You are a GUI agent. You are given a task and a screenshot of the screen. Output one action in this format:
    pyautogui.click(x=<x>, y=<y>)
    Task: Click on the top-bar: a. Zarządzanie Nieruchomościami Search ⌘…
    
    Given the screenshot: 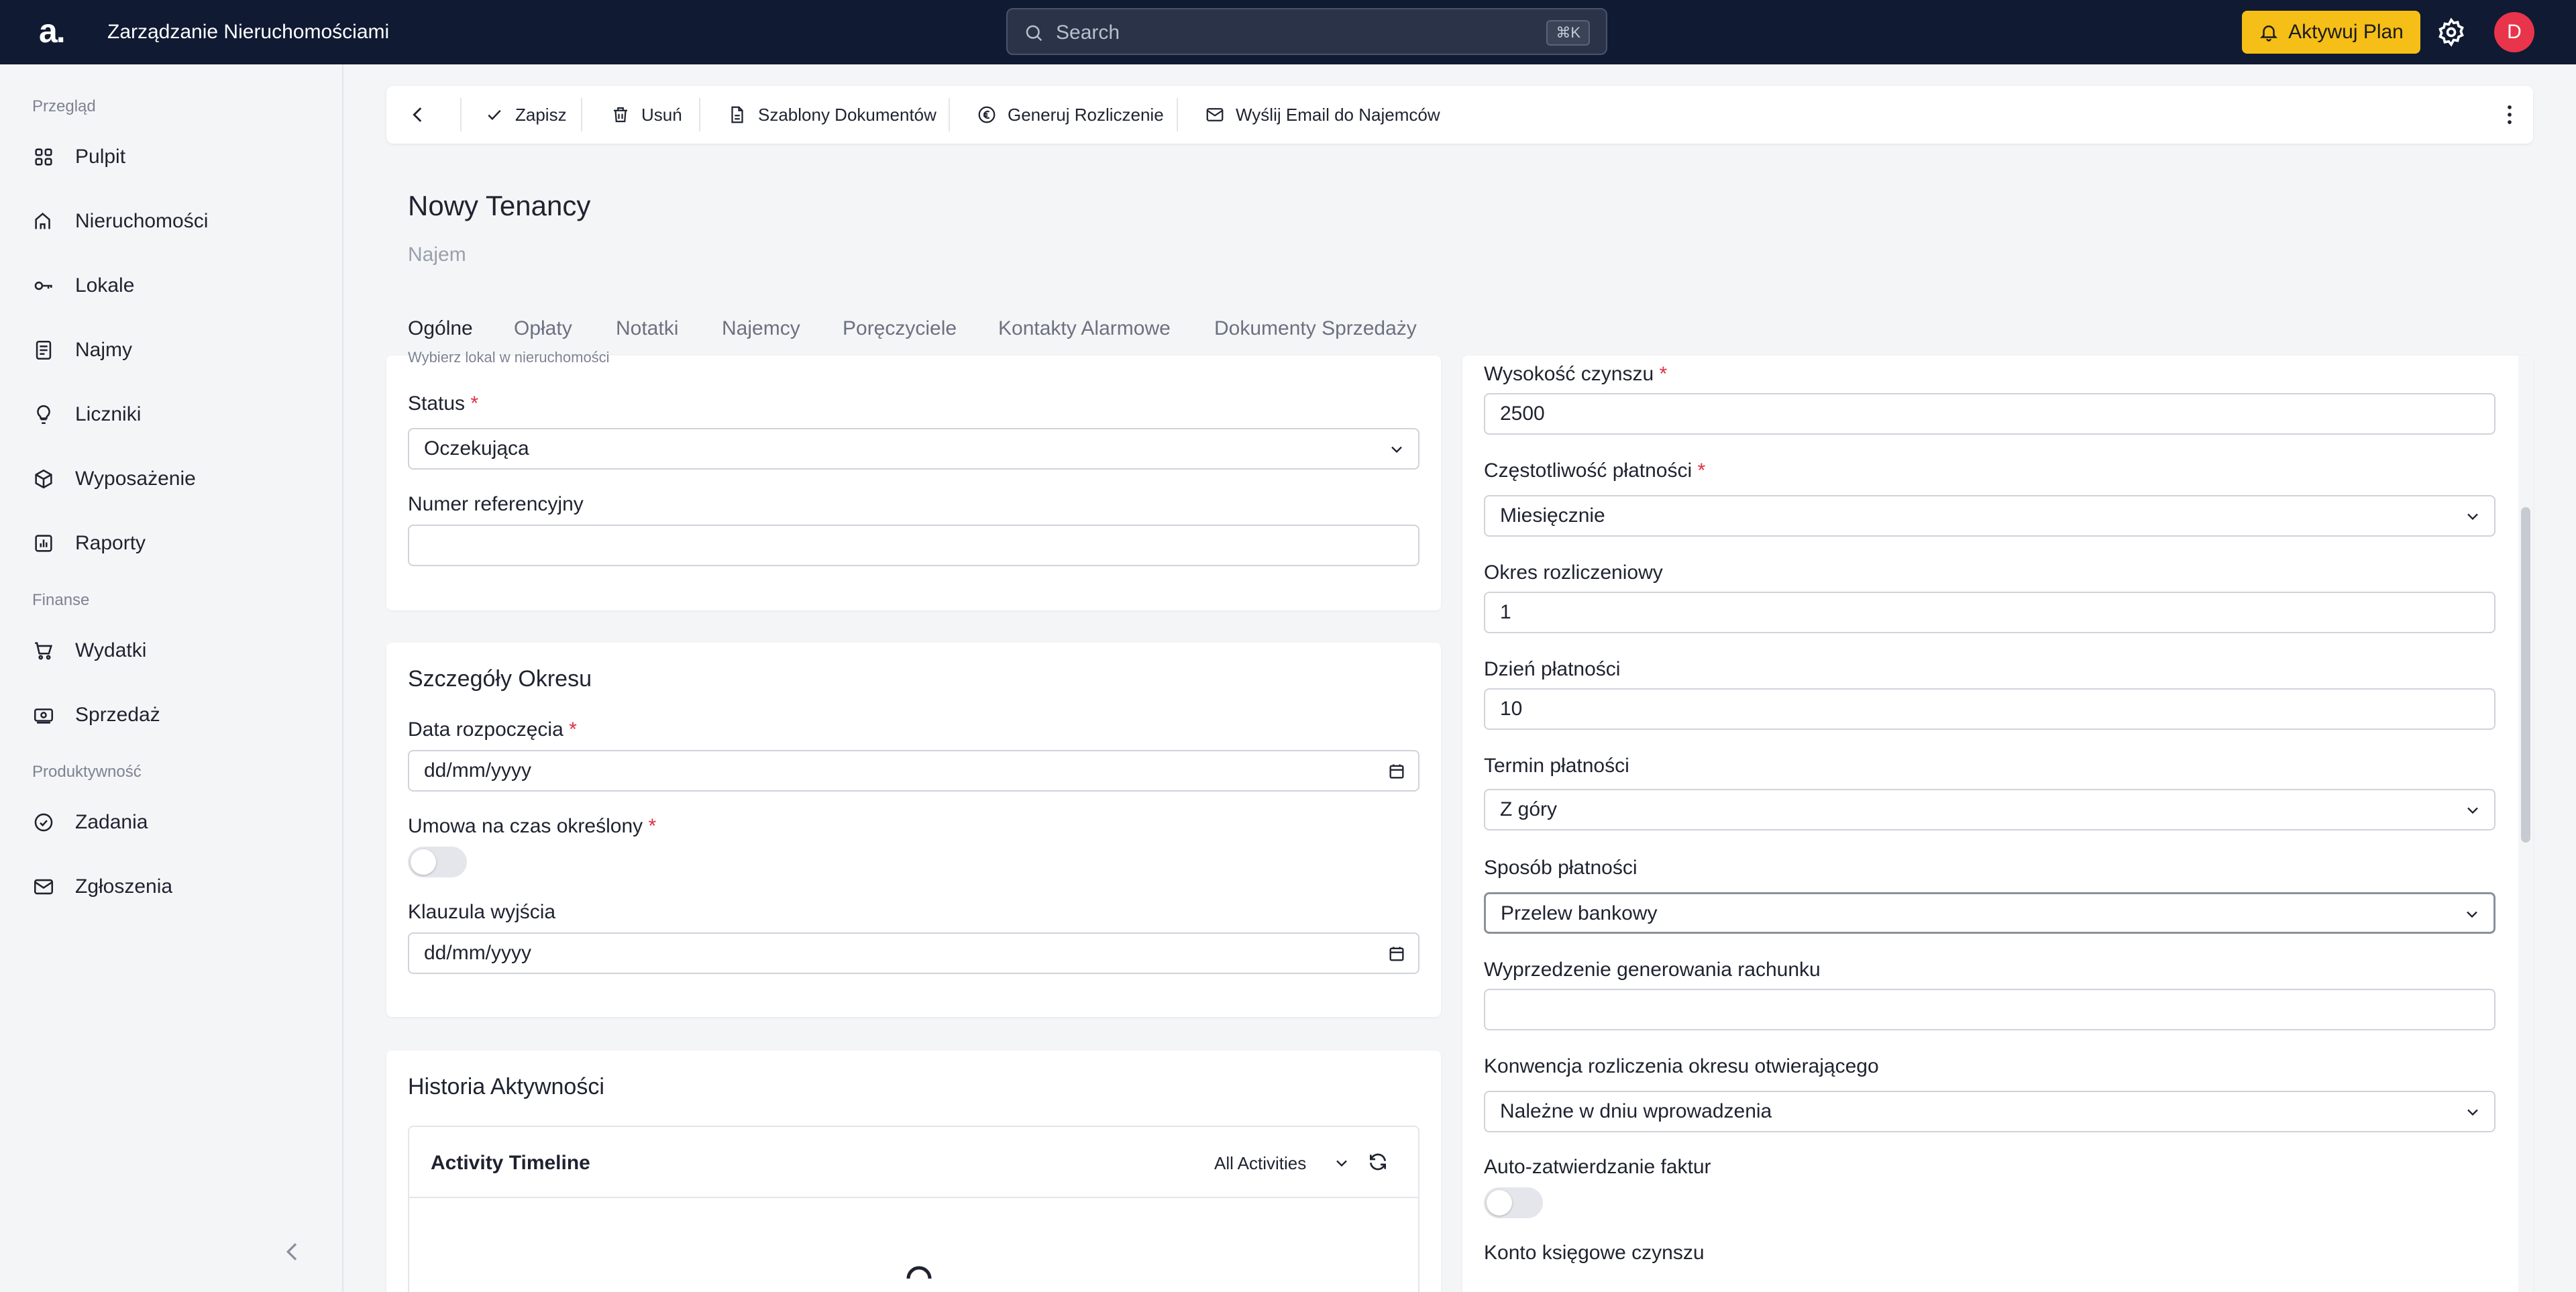 What is the action you would take?
    pyautogui.click(x=1288, y=32)
    